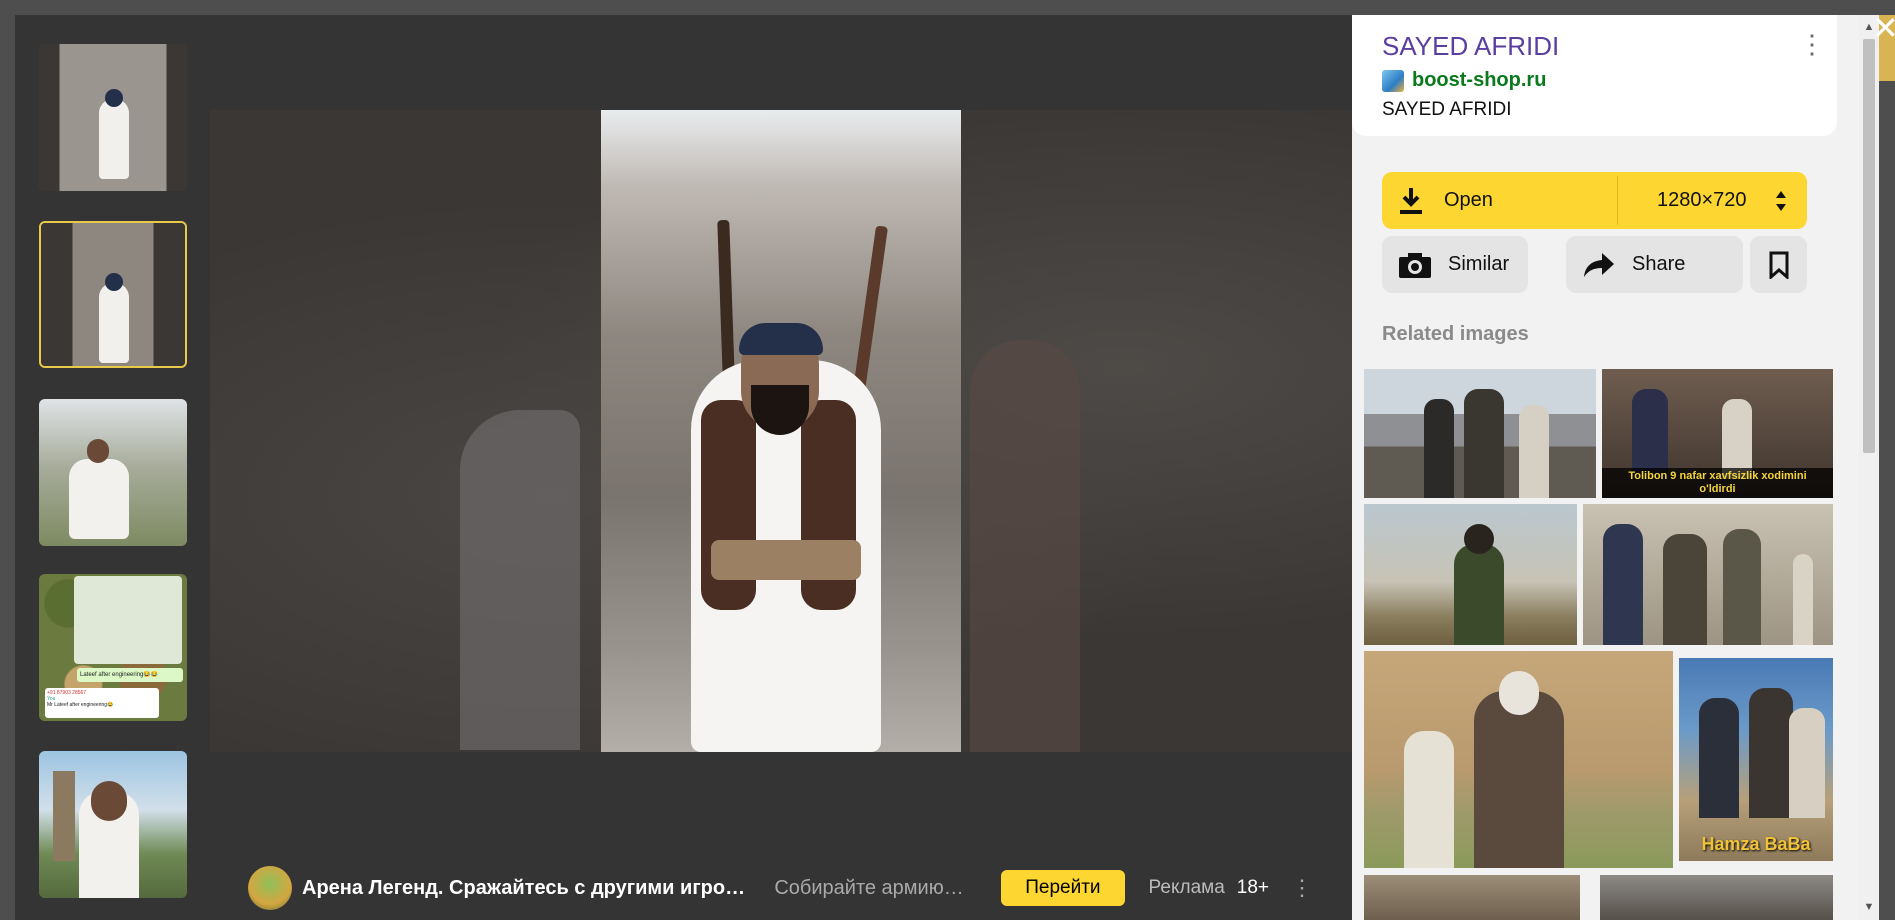 Image resolution: width=1895 pixels, height=920 pixels. I want to click on ad-description: Собирайте армию героев, so click(871, 888).